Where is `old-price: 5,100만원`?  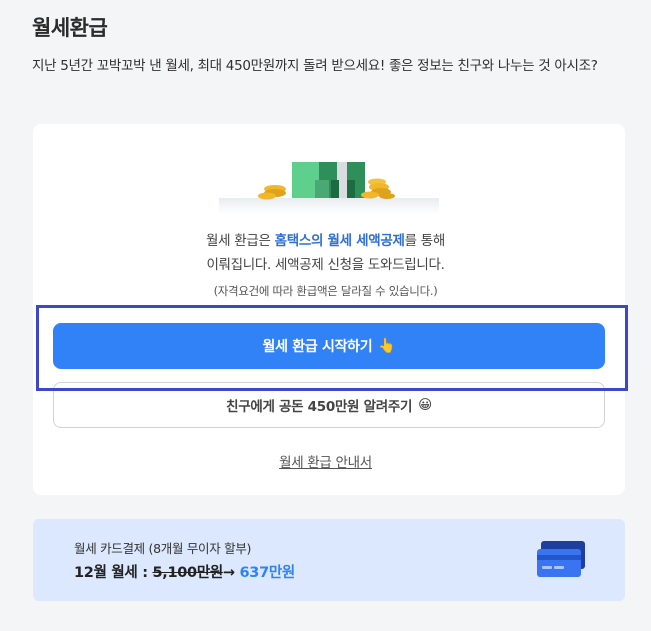
old-price: 5,100만원 is located at coordinates (187, 573).